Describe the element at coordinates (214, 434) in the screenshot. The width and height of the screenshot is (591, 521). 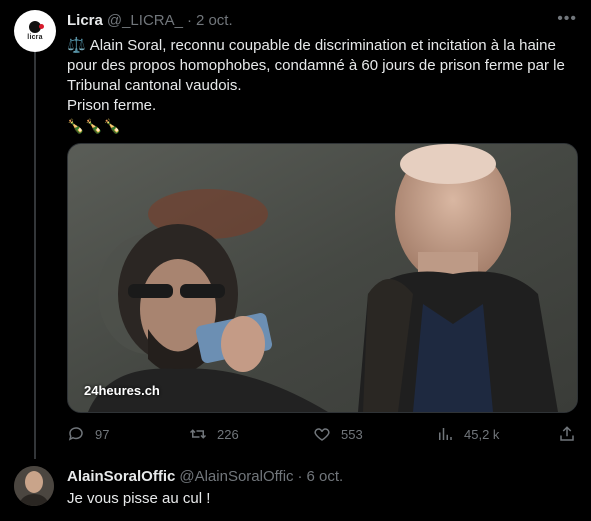
I see `retweet-action: 226` at that location.